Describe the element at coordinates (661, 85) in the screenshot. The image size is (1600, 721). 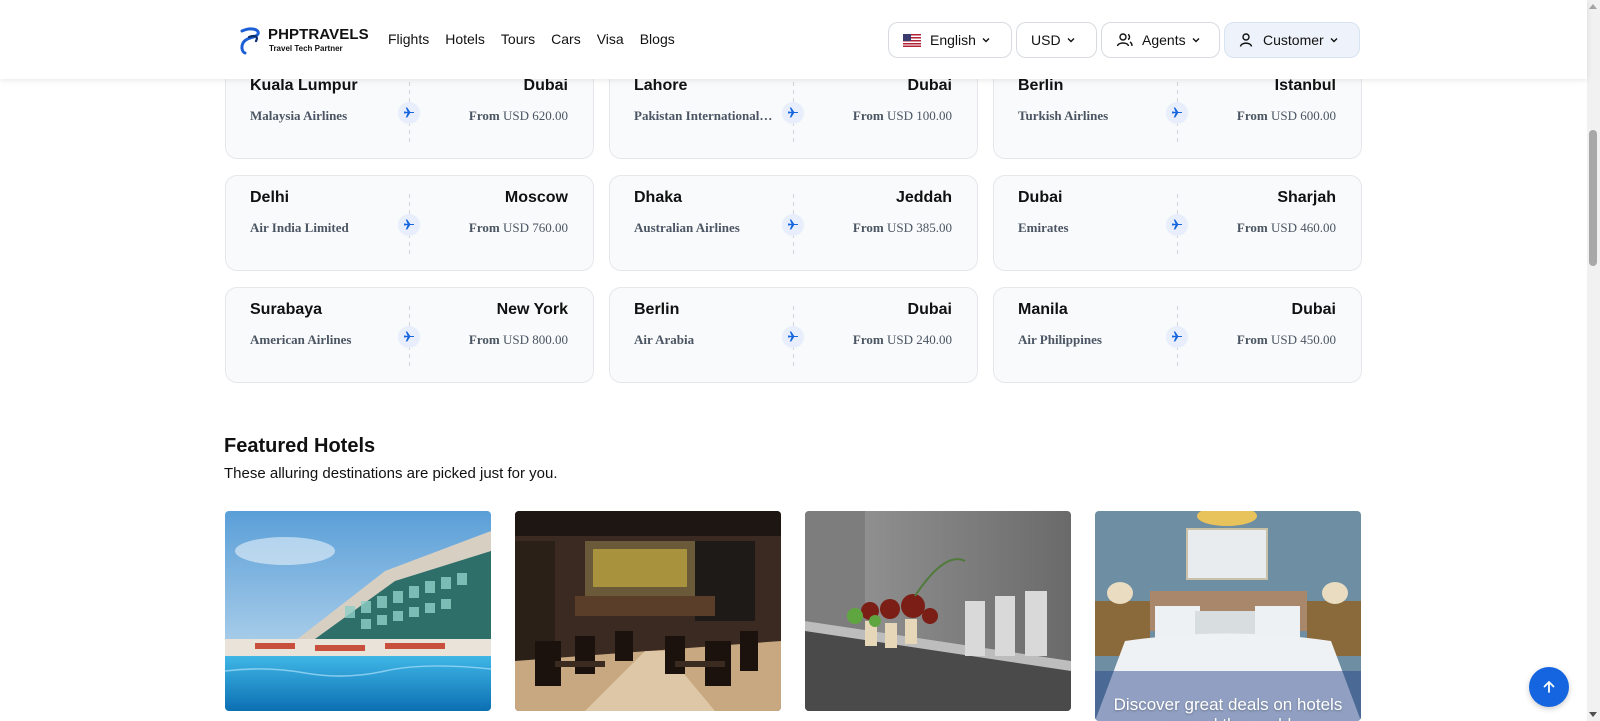
I see `origin-city: Lahore` at that location.